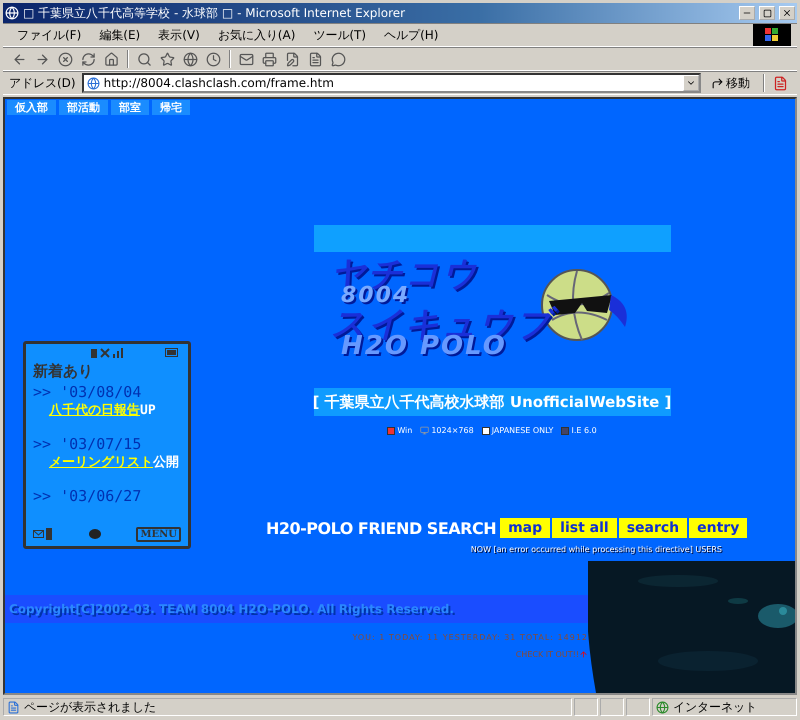 This screenshot has width=800, height=720. What do you see at coordinates (452, 430) in the screenshot?
I see `requirement-label: 1024×768` at bounding box center [452, 430].